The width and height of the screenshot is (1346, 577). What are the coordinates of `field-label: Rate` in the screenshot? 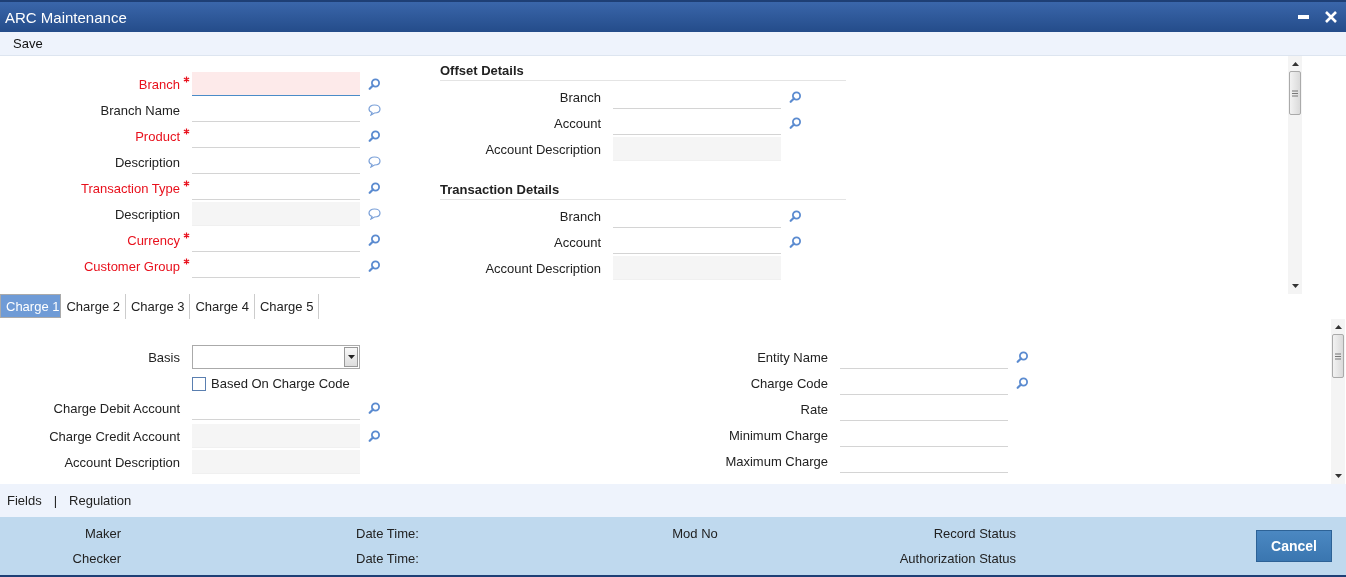 It's located at (813, 409).